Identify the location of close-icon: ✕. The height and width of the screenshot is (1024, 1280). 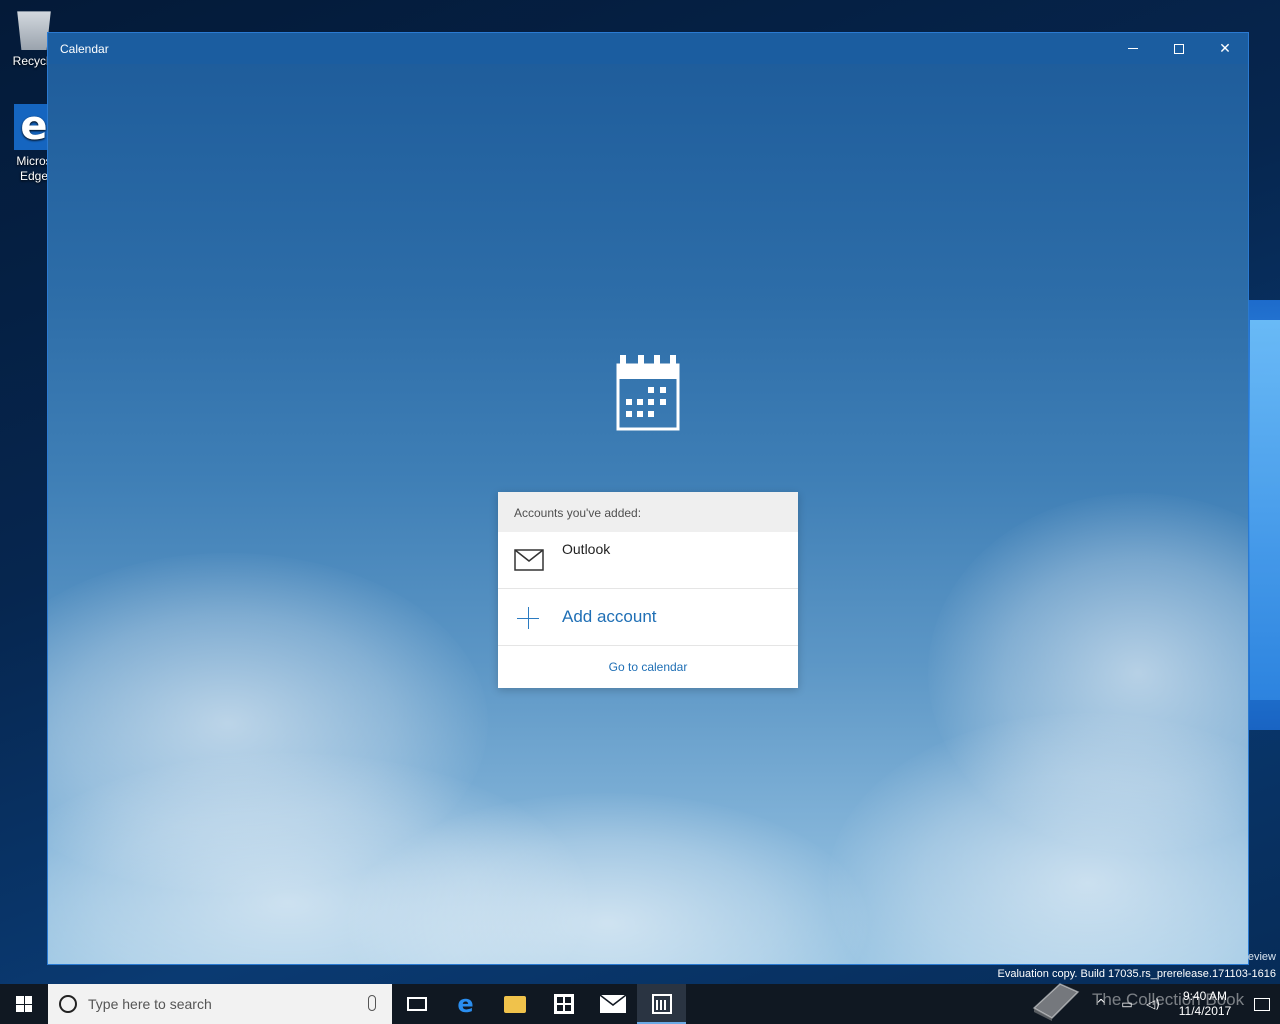
(1225, 48).